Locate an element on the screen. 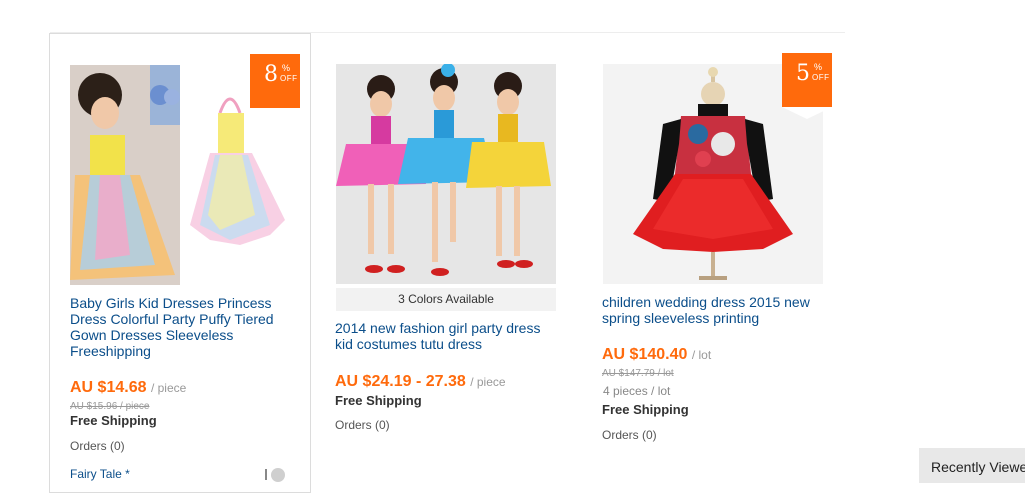 The height and width of the screenshot is (493, 1025). original-price: AU $147.79 / lot is located at coordinates (638, 373).